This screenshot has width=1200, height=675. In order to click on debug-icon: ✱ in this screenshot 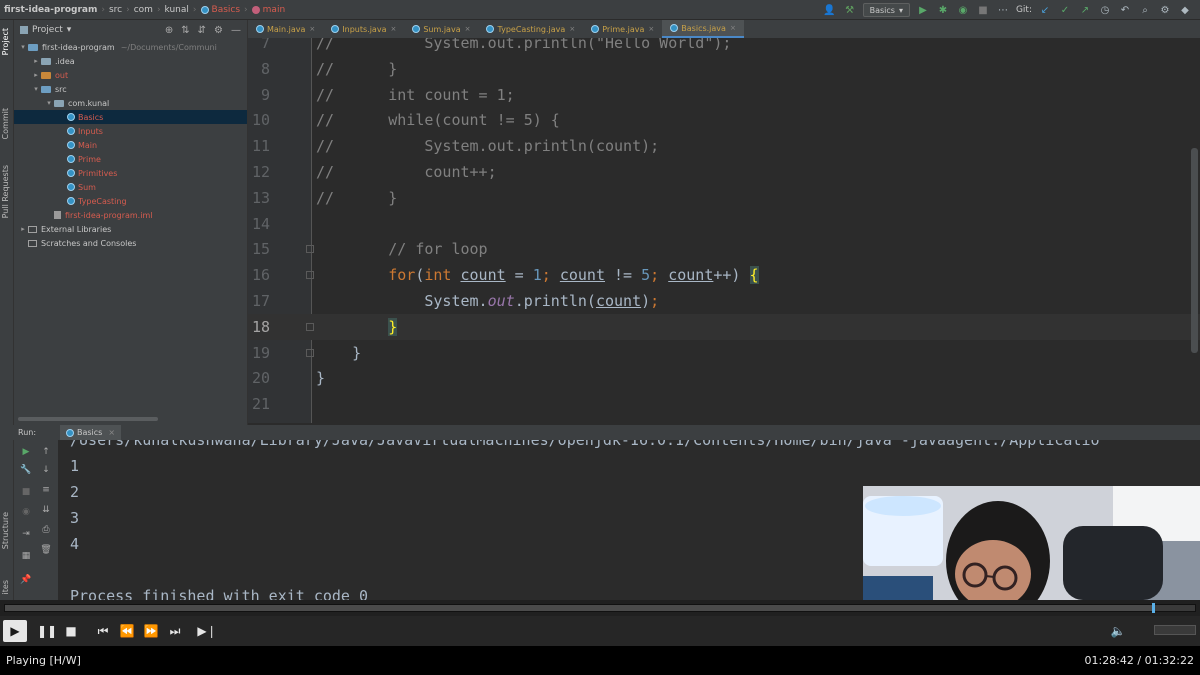, I will do `click(943, 10)`.